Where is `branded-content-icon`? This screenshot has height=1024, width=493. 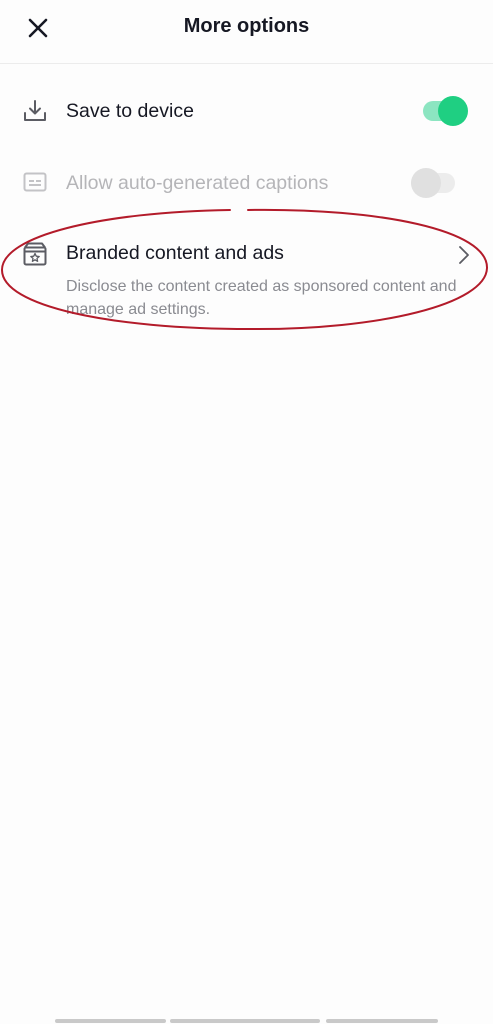 branded-content-icon is located at coordinates (35, 254).